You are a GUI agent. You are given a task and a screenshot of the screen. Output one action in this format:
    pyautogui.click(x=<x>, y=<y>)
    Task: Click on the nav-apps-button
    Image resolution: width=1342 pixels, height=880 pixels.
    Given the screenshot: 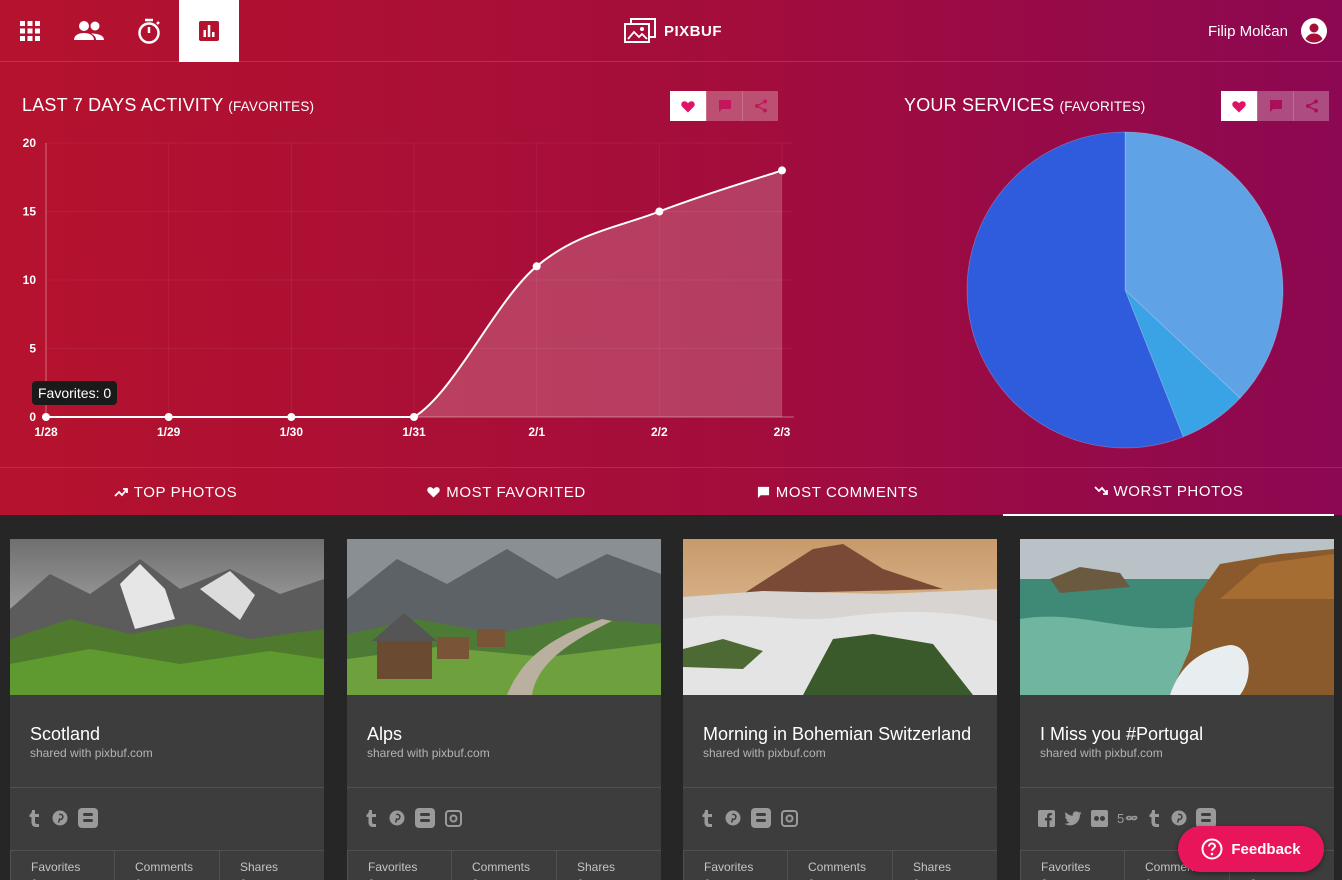 What is the action you would take?
    pyautogui.click(x=30, y=31)
    